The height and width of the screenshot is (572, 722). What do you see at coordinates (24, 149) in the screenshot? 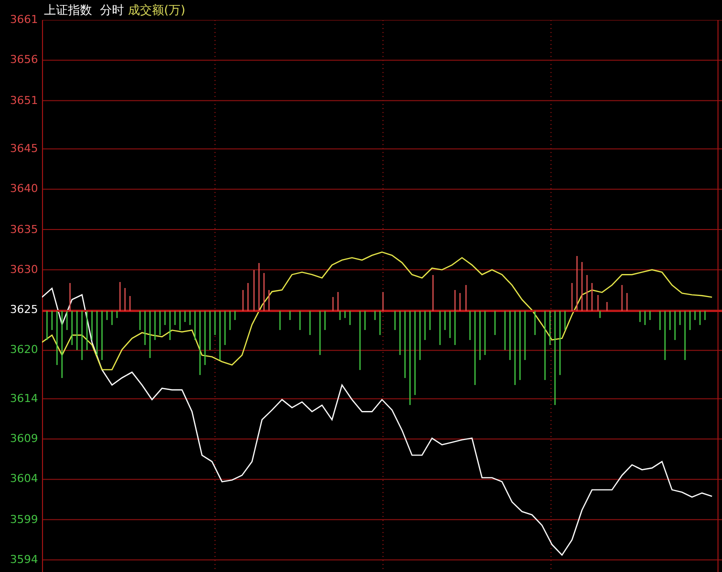
I see `y-axis-label: 3645` at bounding box center [24, 149].